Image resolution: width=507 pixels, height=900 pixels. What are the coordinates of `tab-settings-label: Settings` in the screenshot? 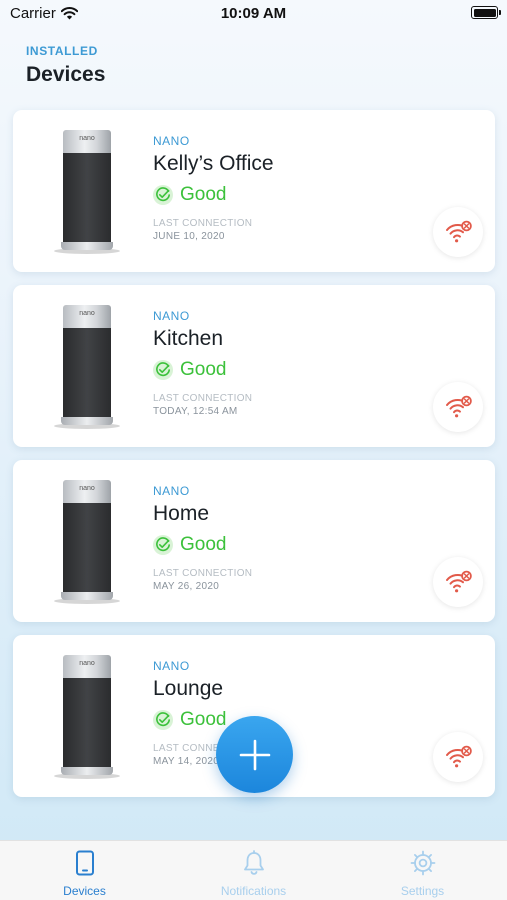 It's located at (422, 891).